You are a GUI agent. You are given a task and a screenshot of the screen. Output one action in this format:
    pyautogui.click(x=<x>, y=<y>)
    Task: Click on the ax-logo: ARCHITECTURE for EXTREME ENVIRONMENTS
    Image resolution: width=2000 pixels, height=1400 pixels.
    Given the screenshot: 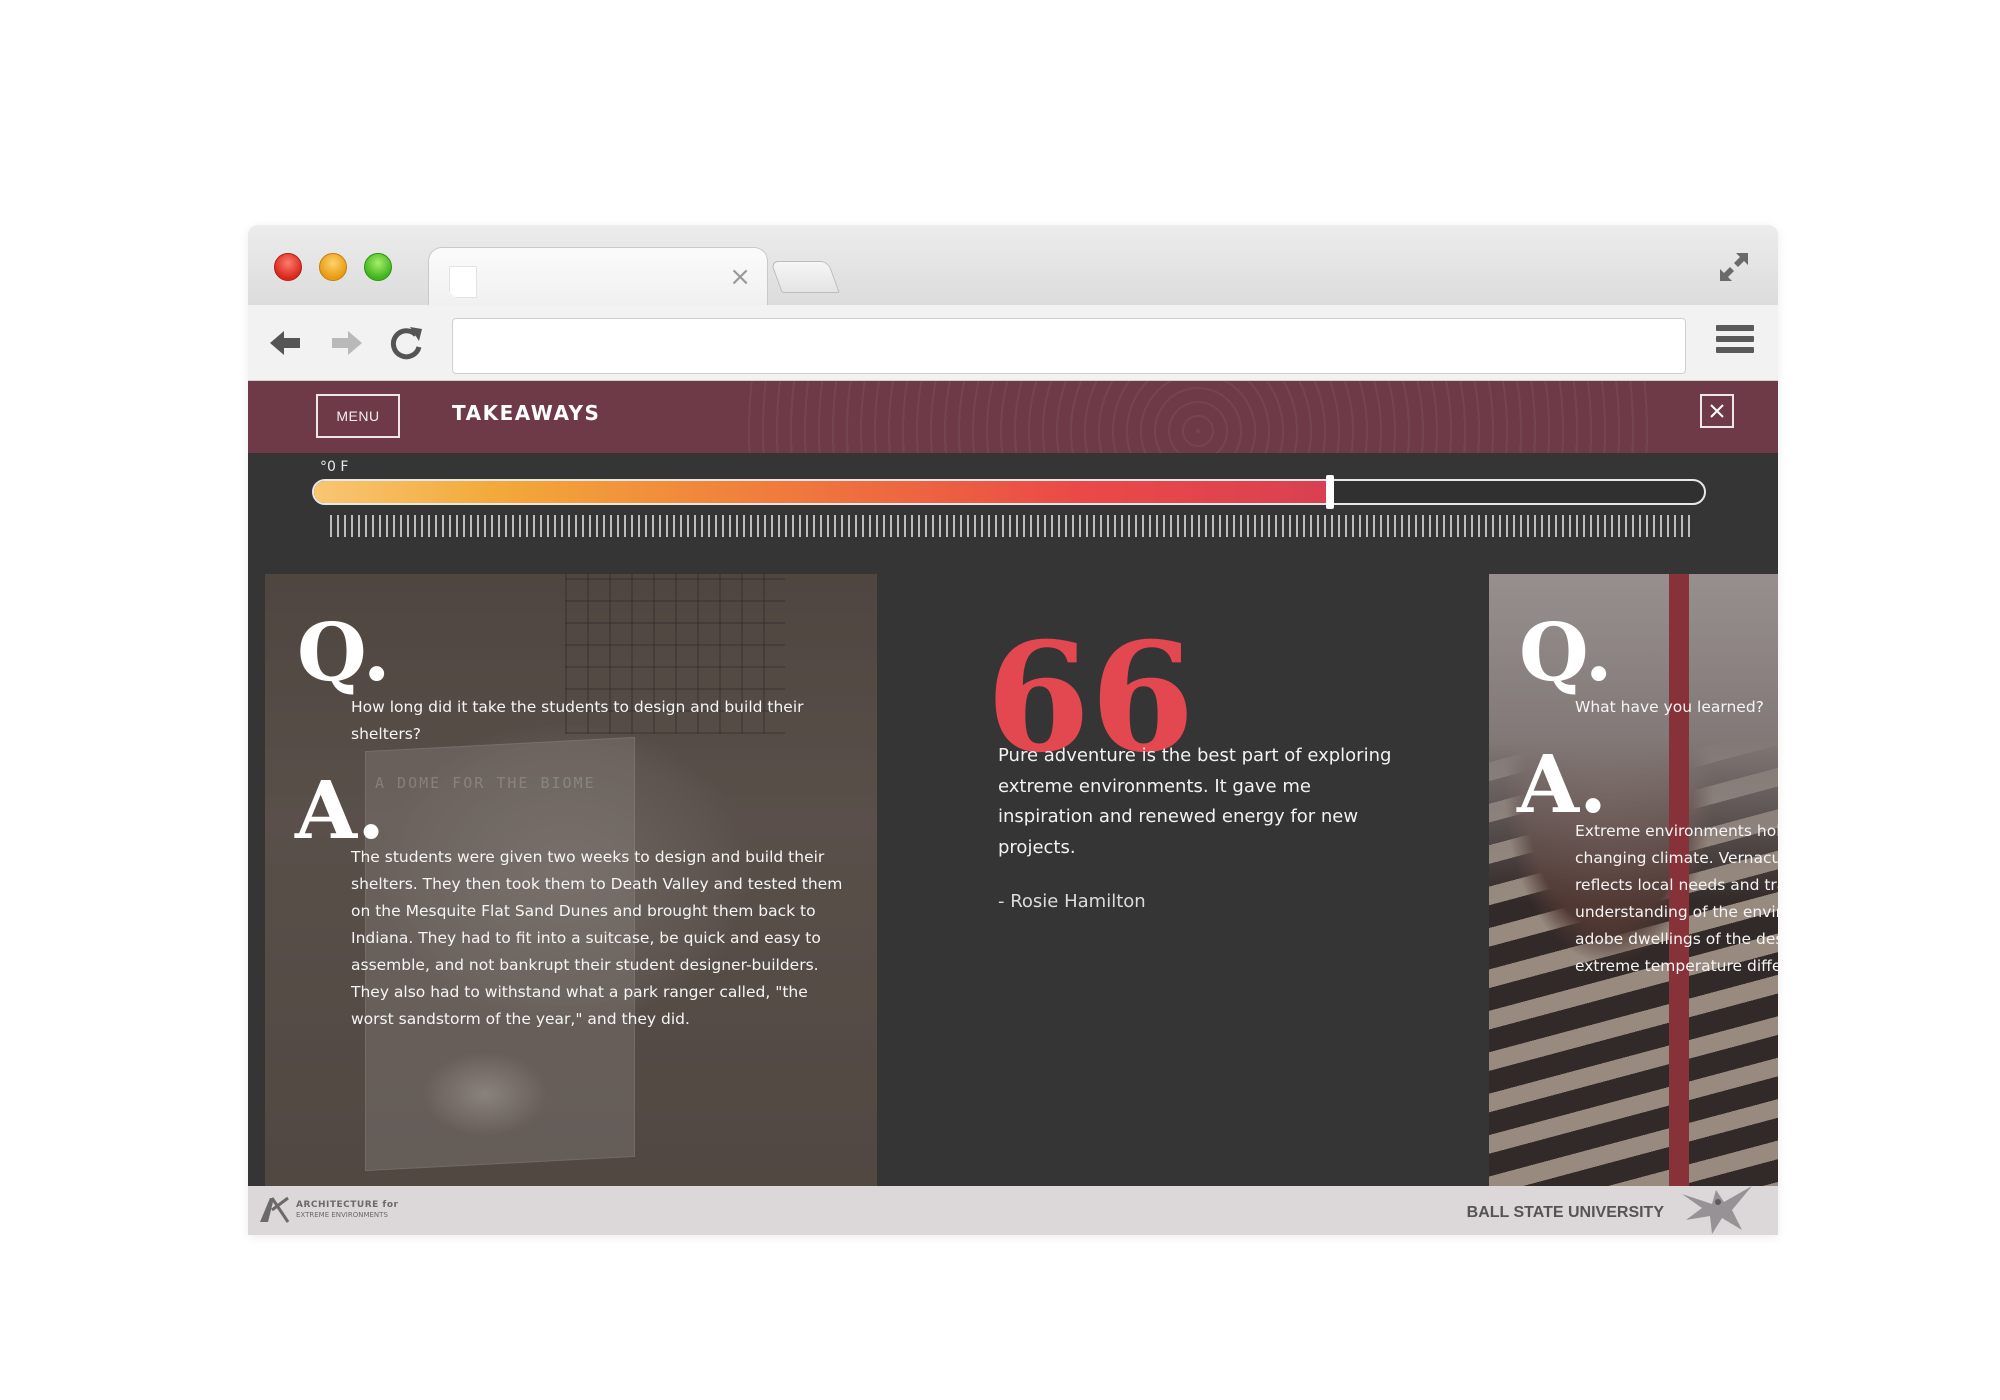 What is the action you would take?
    pyautogui.click(x=328, y=1210)
    